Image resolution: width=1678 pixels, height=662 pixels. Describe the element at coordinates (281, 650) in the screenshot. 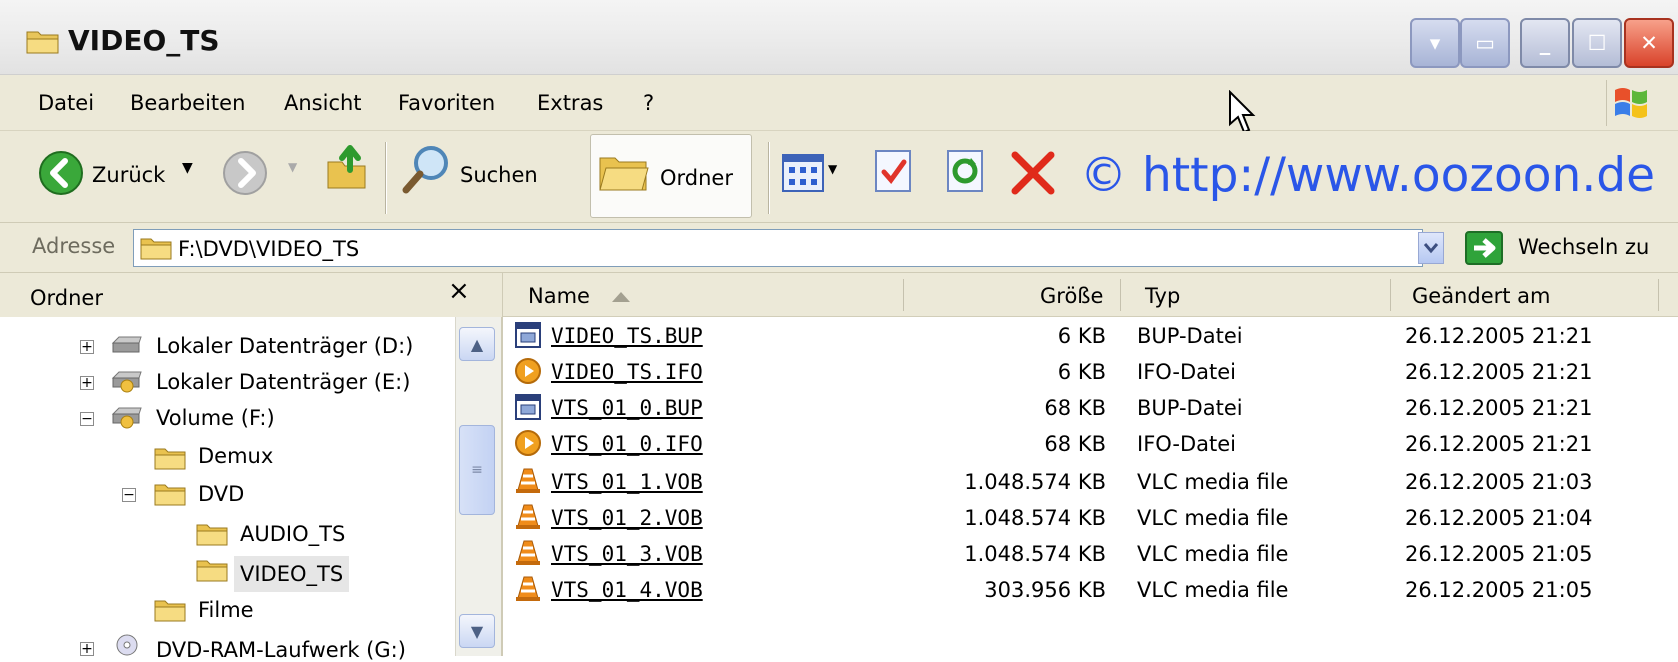

I see `tree-item-dvd-ram: DVD-RAM-Laufwerk (G:)` at that location.